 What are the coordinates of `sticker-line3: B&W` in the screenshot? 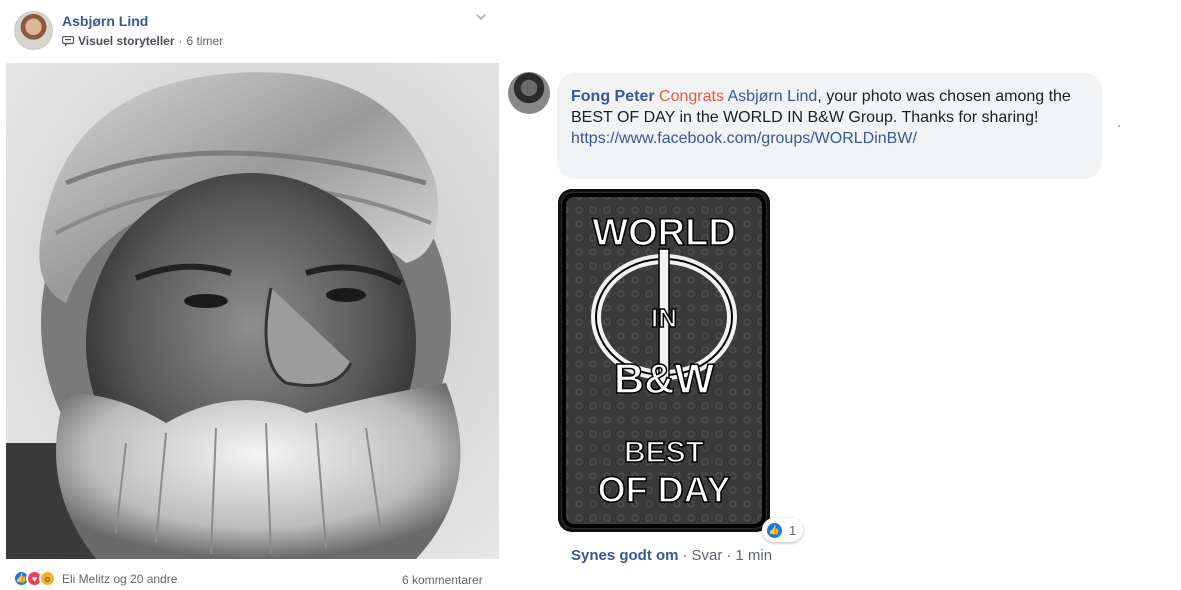 It's located at (664, 378).